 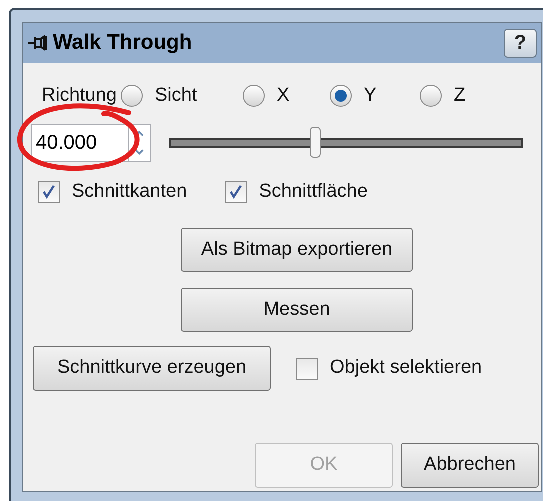 What do you see at coordinates (122, 43) in the screenshot?
I see `window-title: Walk Through` at bounding box center [122, 43].